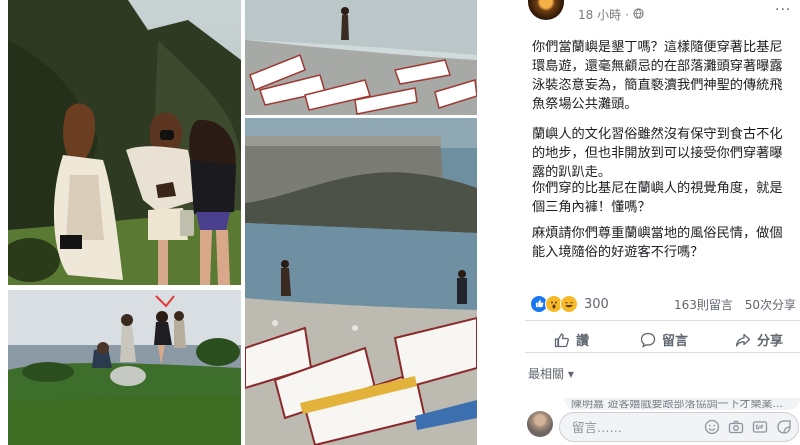  I want to click on divider-top, so click(662, 320).